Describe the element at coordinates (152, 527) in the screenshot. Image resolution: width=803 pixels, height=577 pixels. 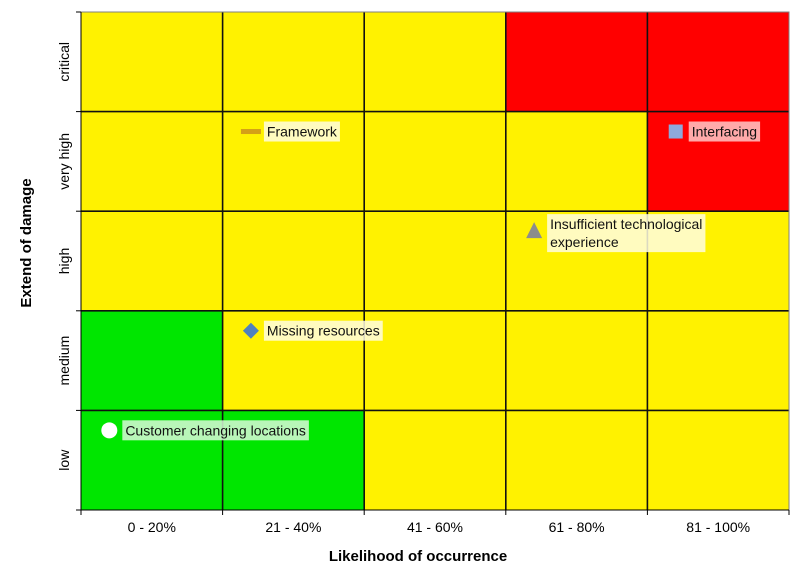
I see `x-tick-label: 0 - 20%` at that location.